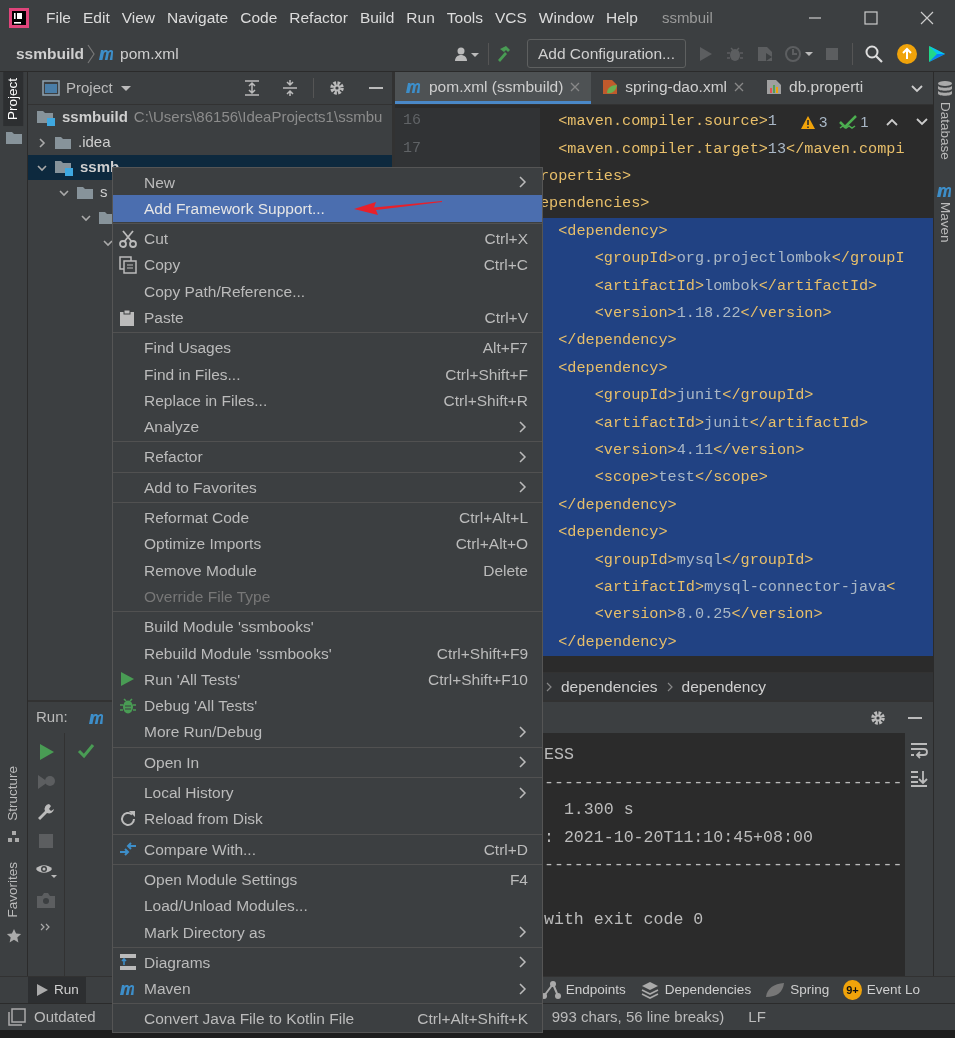 This screenshot has width=970, height=1038. What do you see at coordinates (735, 286) in the screenshot?
I see `code-line: <artifactId>lombok</artifactId>` at bounding box center [735, 286].